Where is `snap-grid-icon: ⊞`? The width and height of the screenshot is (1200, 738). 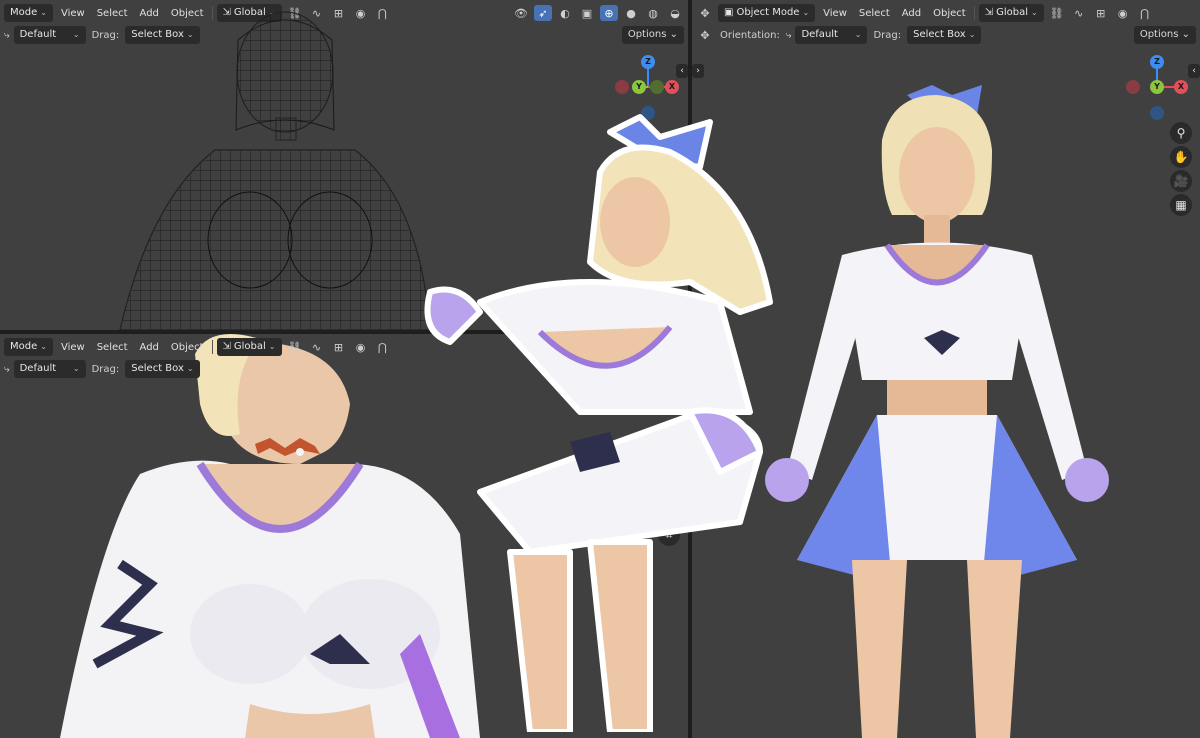
snap-grid-icon: ⊞ is located at coordinates (339, 347).